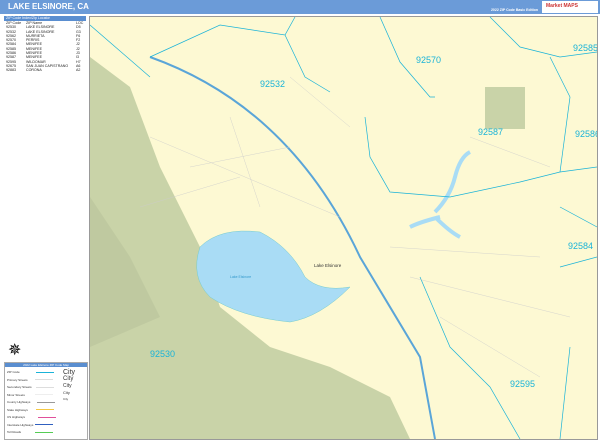 This screenshot has width=600, height=440. Describe the element at coordinates (429, 60) in the screenshot. I see `zip-label: 92570` at that location.